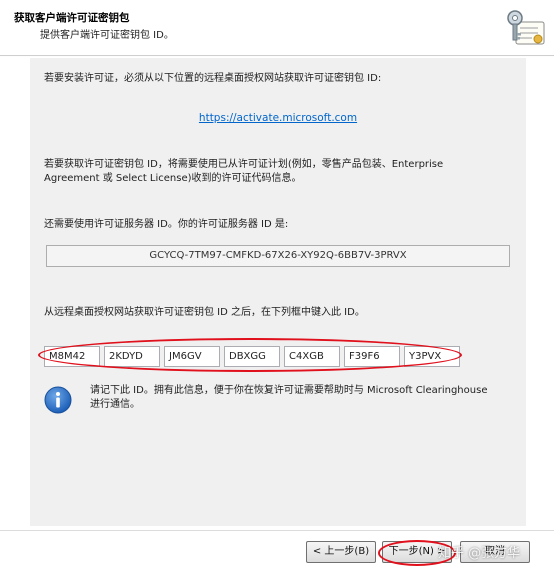 Image resolution: width=554 pixels, height=576 pixels. Describe the element at coordinates (115, 404) in the screenshot. I see `note-line2: 进行通信。` at that location.